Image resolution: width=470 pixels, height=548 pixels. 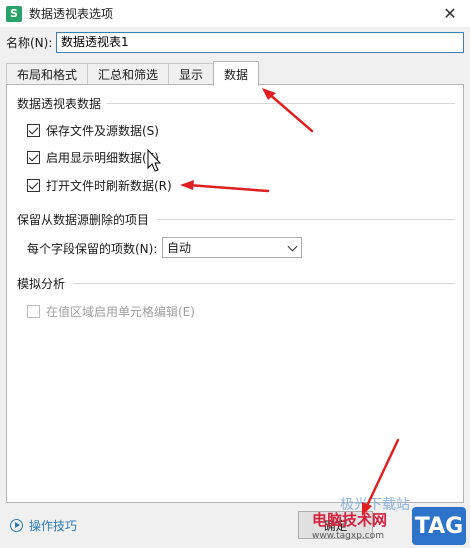 I want to click on option-label: 打开文件时刷新数据(R), so click(x=109, y=186).